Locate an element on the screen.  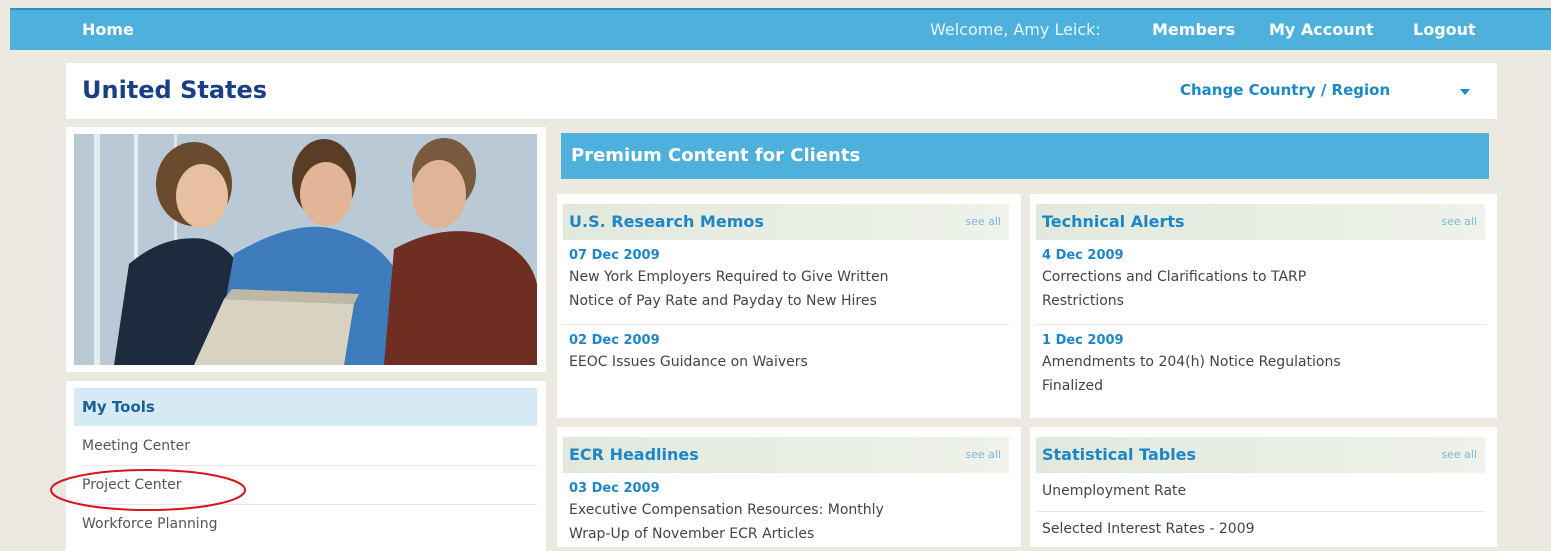
home-link: Home is located at coordinates (108, 29).